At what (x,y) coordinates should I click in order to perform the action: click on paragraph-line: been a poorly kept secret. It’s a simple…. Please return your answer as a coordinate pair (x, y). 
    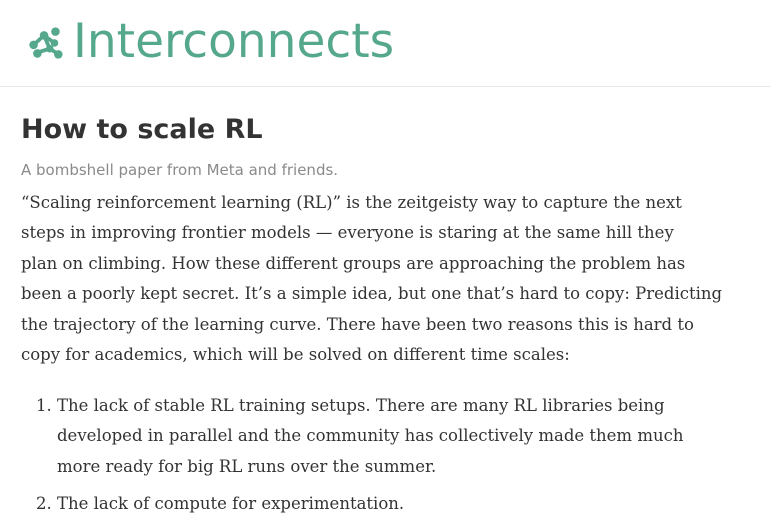
    Looking at the image, I should click on (372, 294).